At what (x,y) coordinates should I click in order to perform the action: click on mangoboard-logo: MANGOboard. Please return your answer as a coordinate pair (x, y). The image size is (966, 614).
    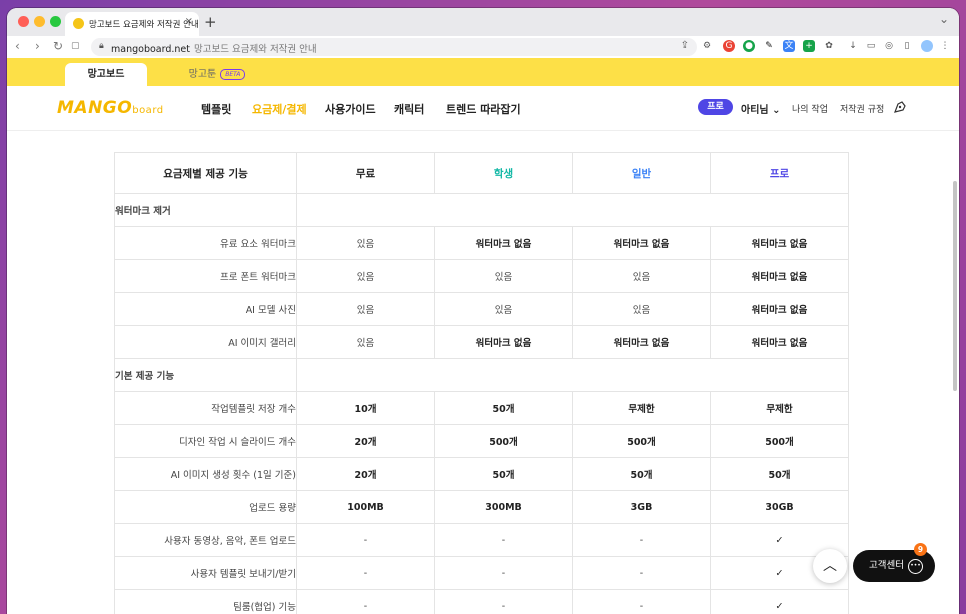
    Looking at the image, I should click on (110, 108).